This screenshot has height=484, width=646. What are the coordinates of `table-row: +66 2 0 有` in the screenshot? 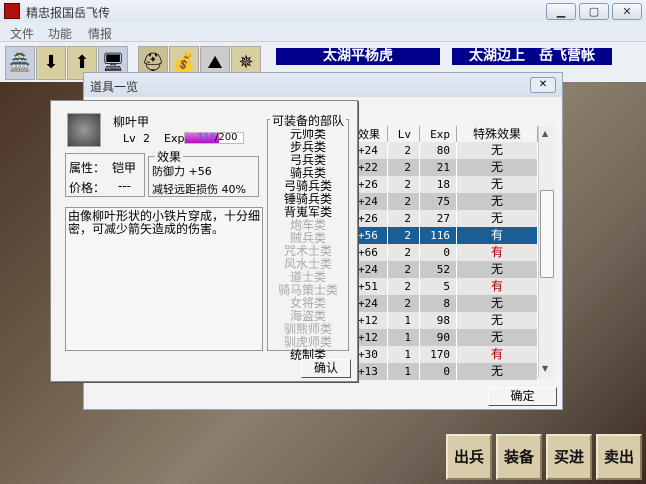 It's located at (445, 252).